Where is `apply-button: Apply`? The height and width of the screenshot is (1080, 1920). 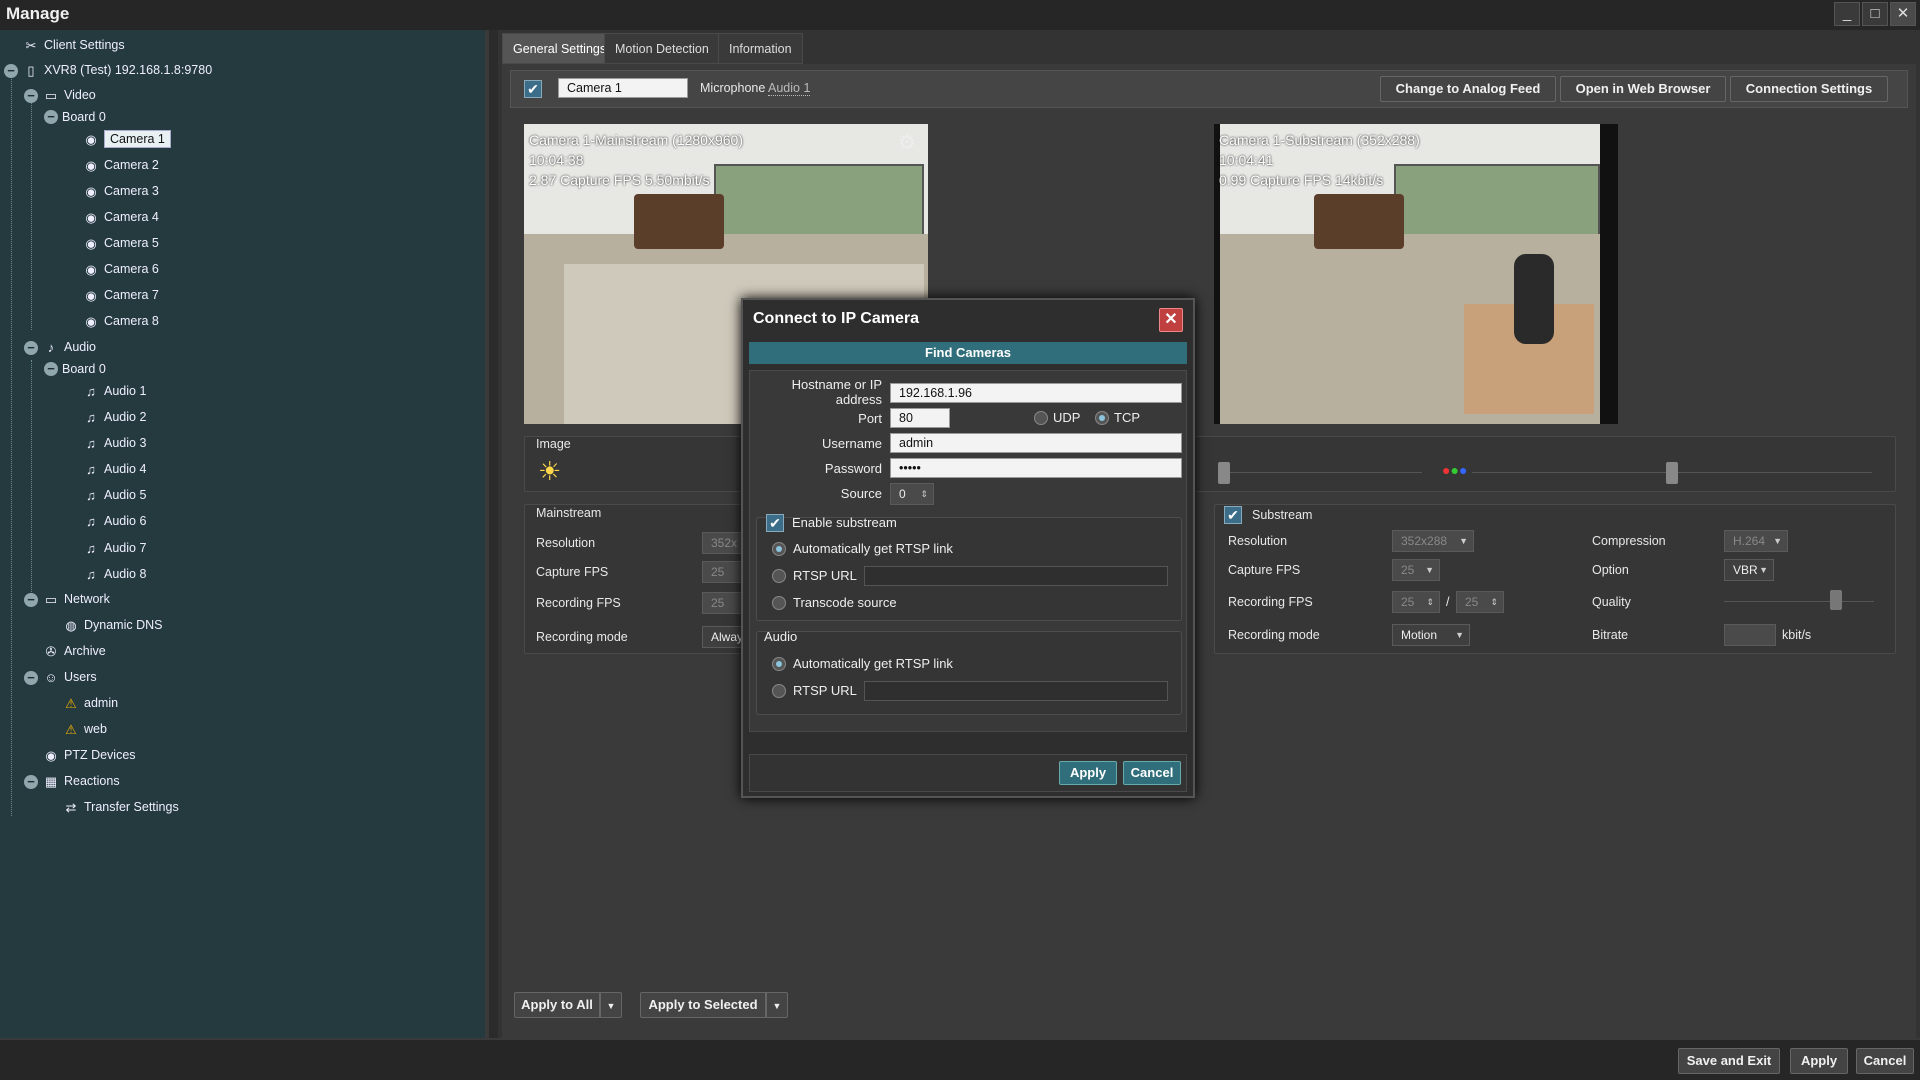
apply-button: Apply is located at coordinates (1819, 1061).